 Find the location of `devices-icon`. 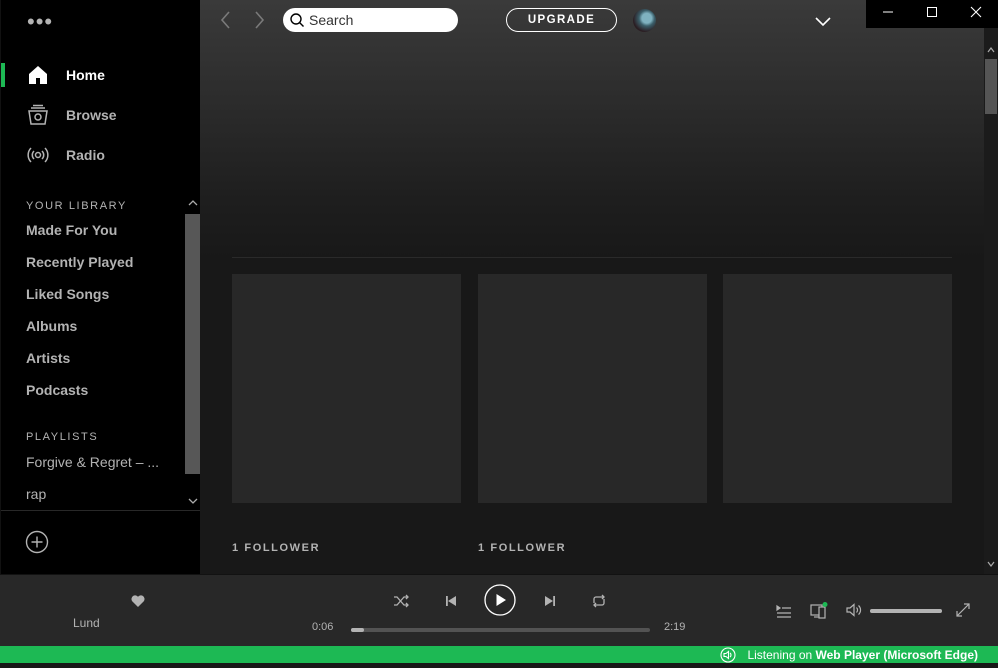

devices-icon is located at coordinates (819, 613).